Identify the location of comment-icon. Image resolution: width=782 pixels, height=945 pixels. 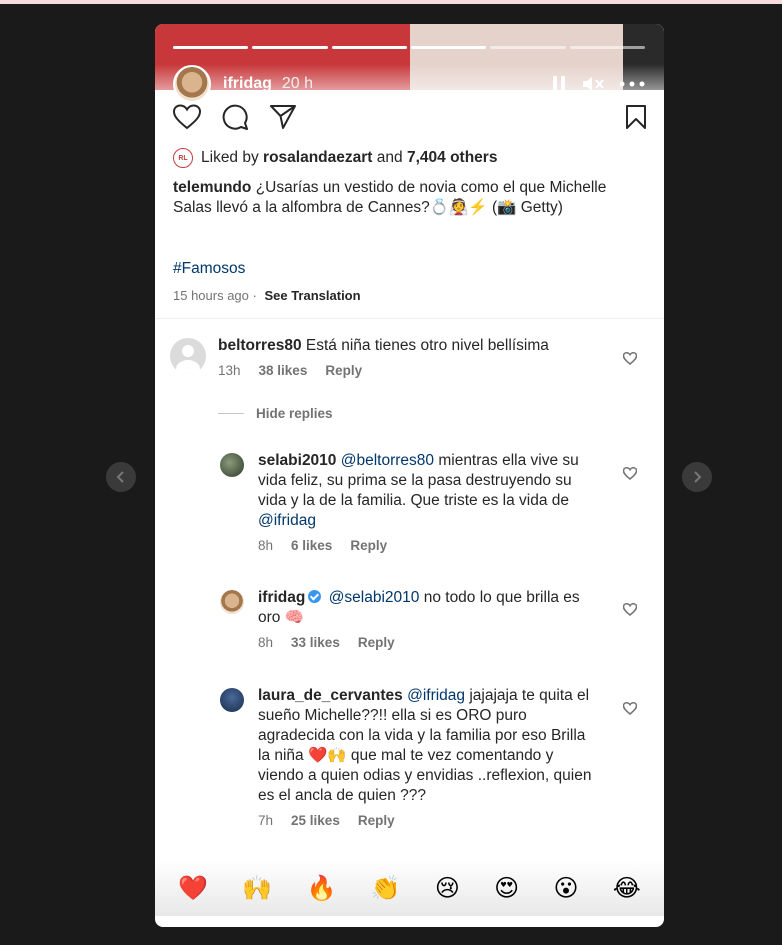
(235, 117).